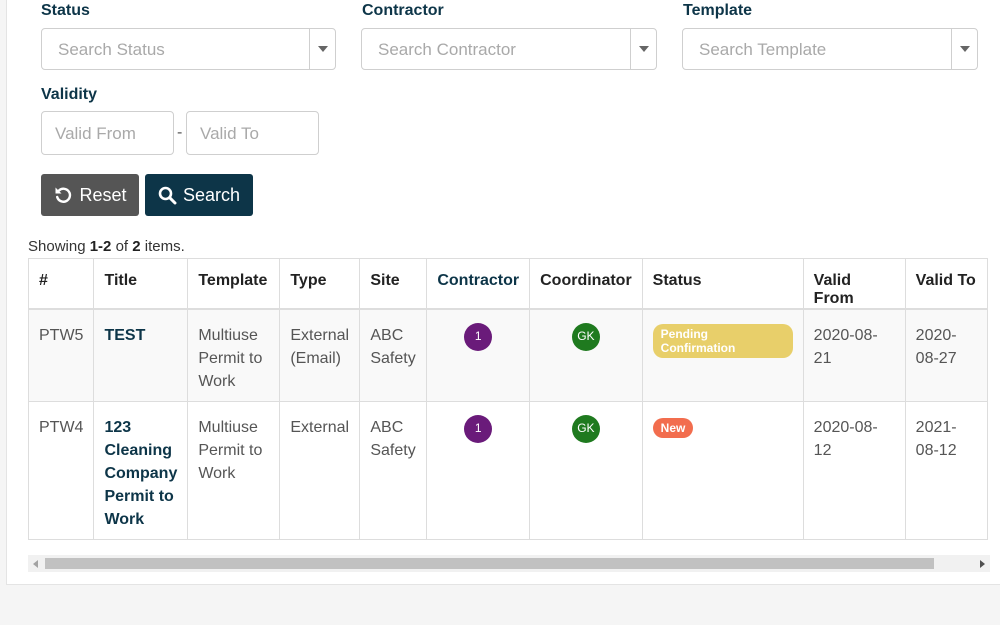  What do you see at coordinates (61, 470) in the screenshot?
I see `cell-id: PTW4` at bounding box center [61, 470].